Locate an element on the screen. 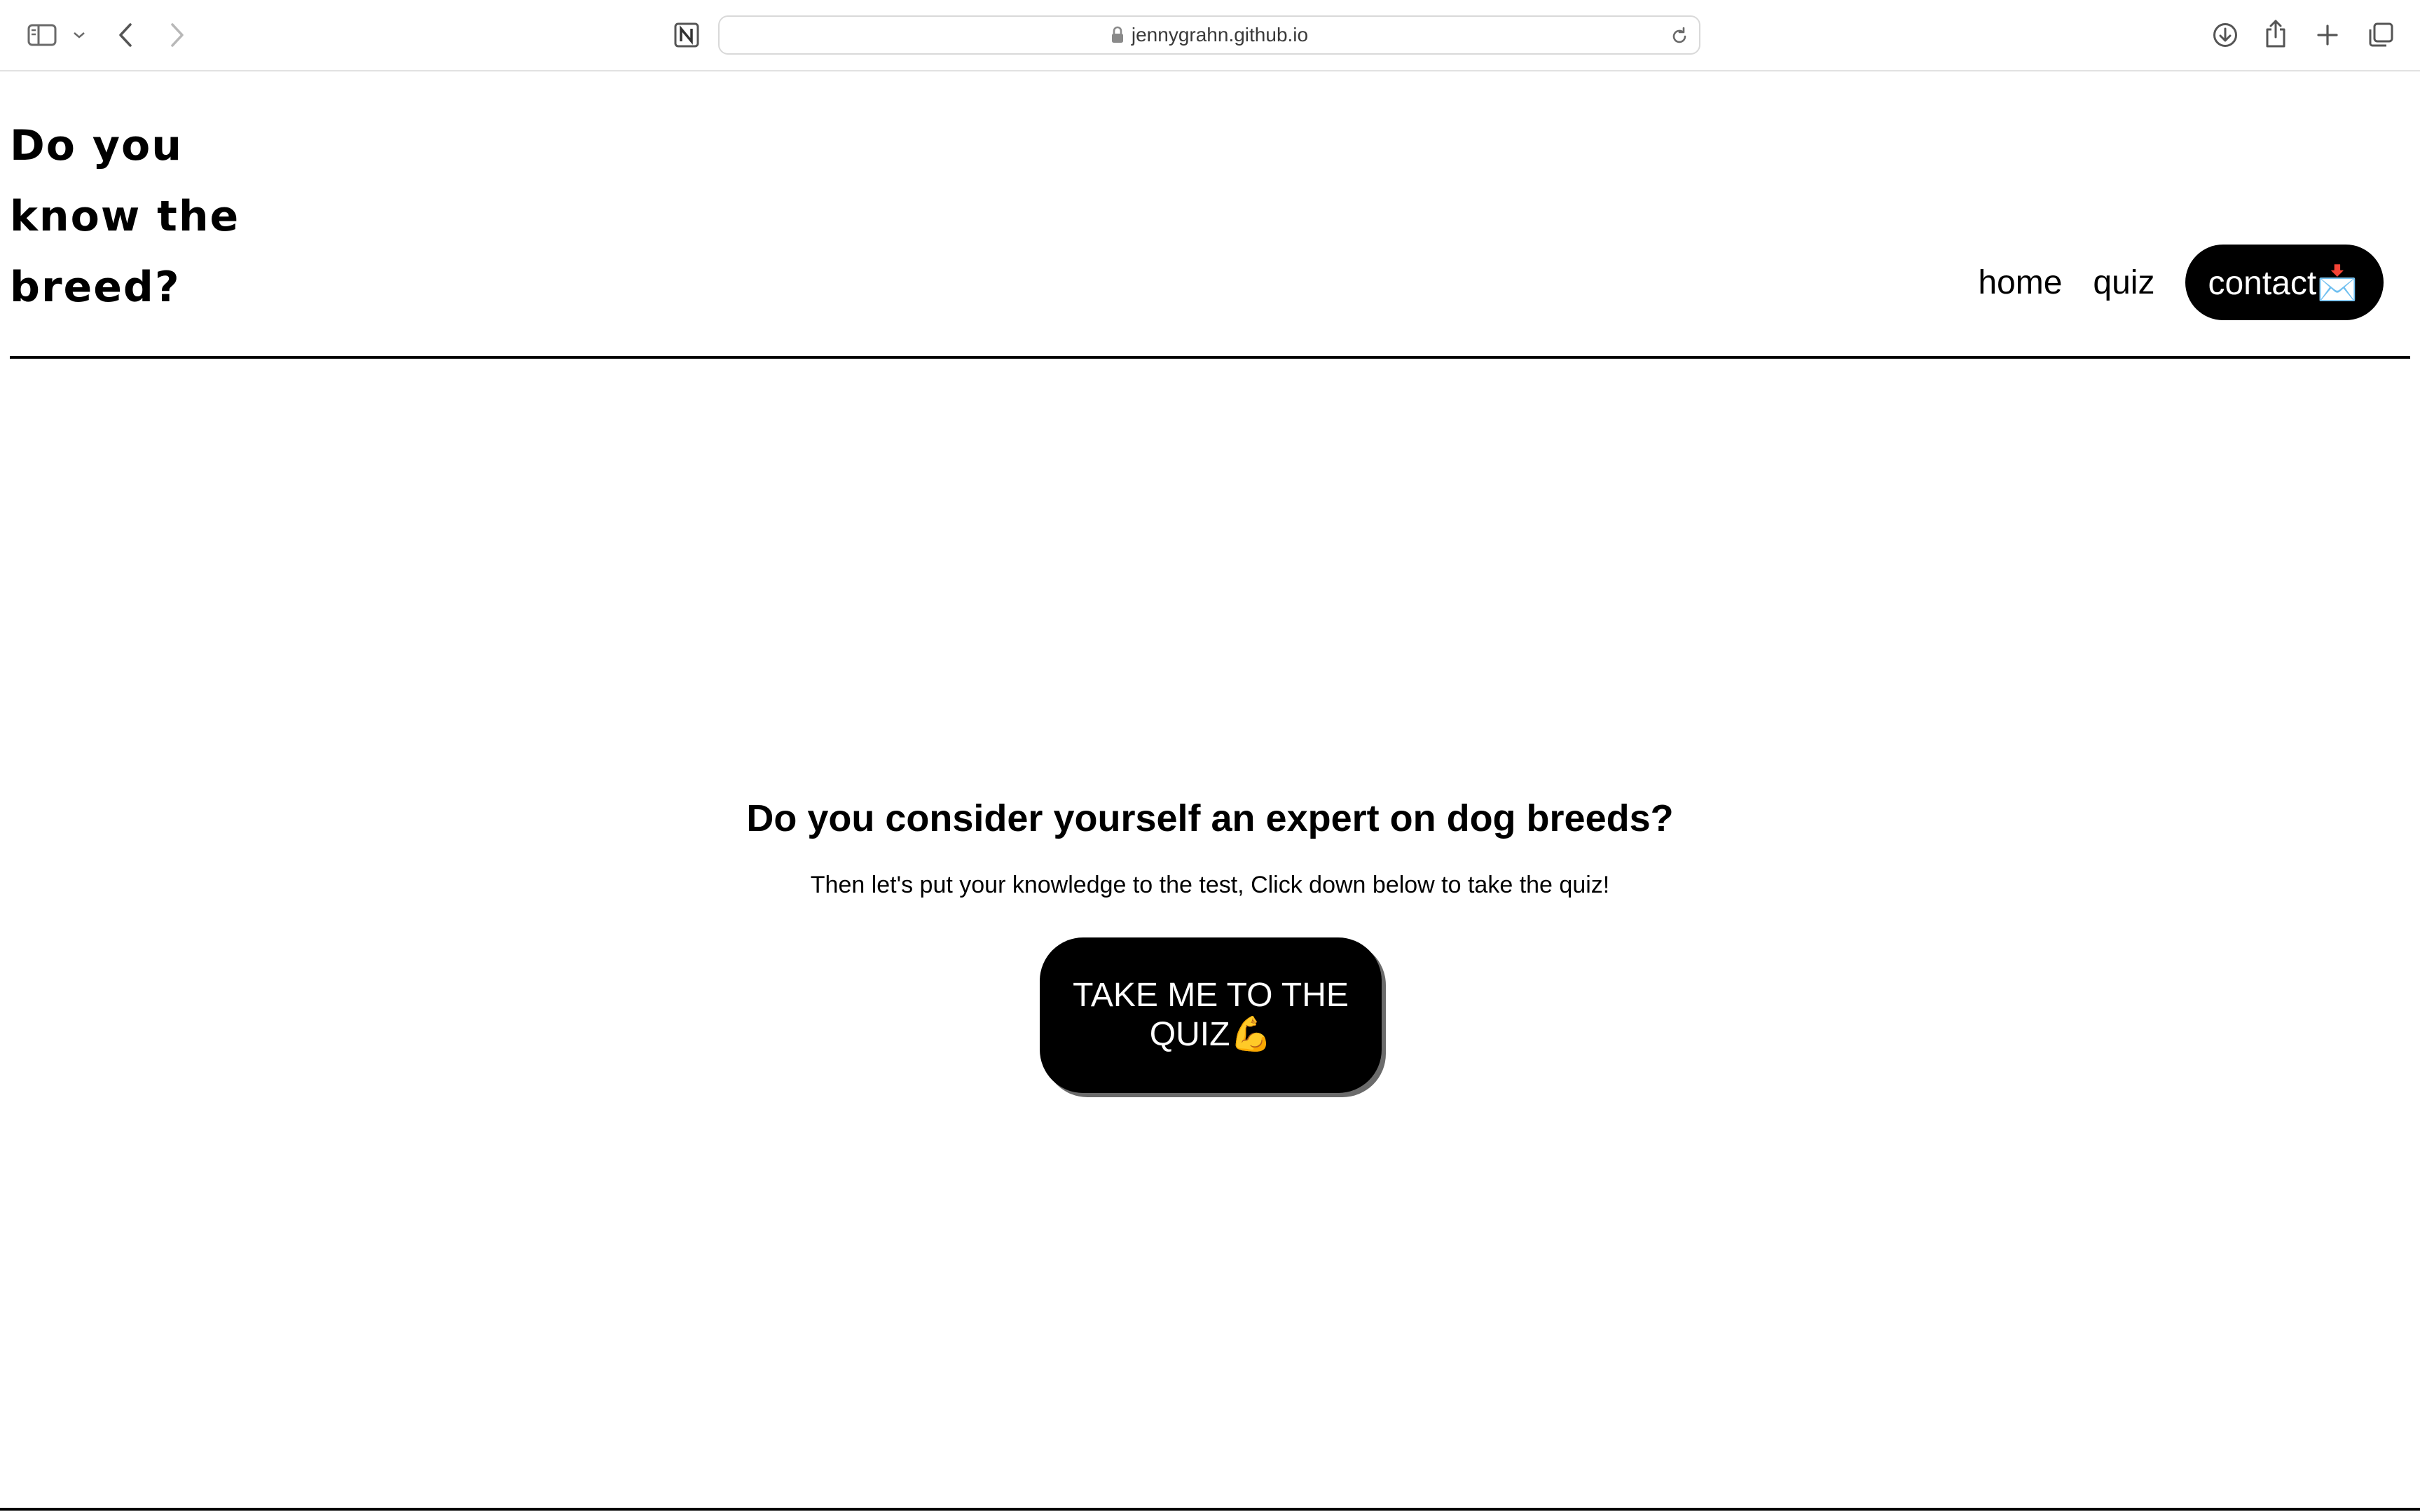 The image size is (2420, 1512). download-icon is located at coordinates (2225, 35).